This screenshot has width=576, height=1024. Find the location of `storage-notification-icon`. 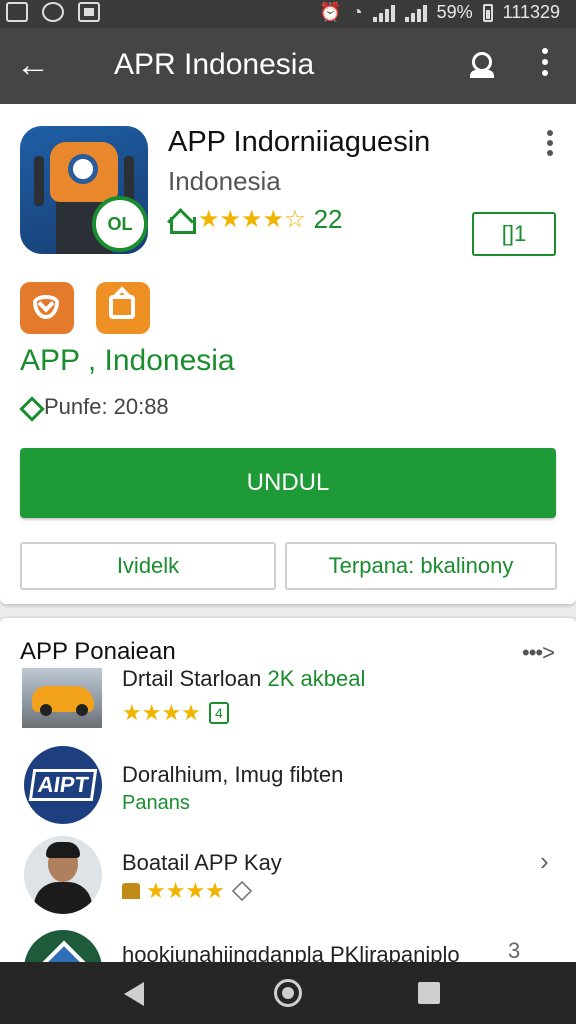

storage-notification-icon is located at coordinates (17, 12).